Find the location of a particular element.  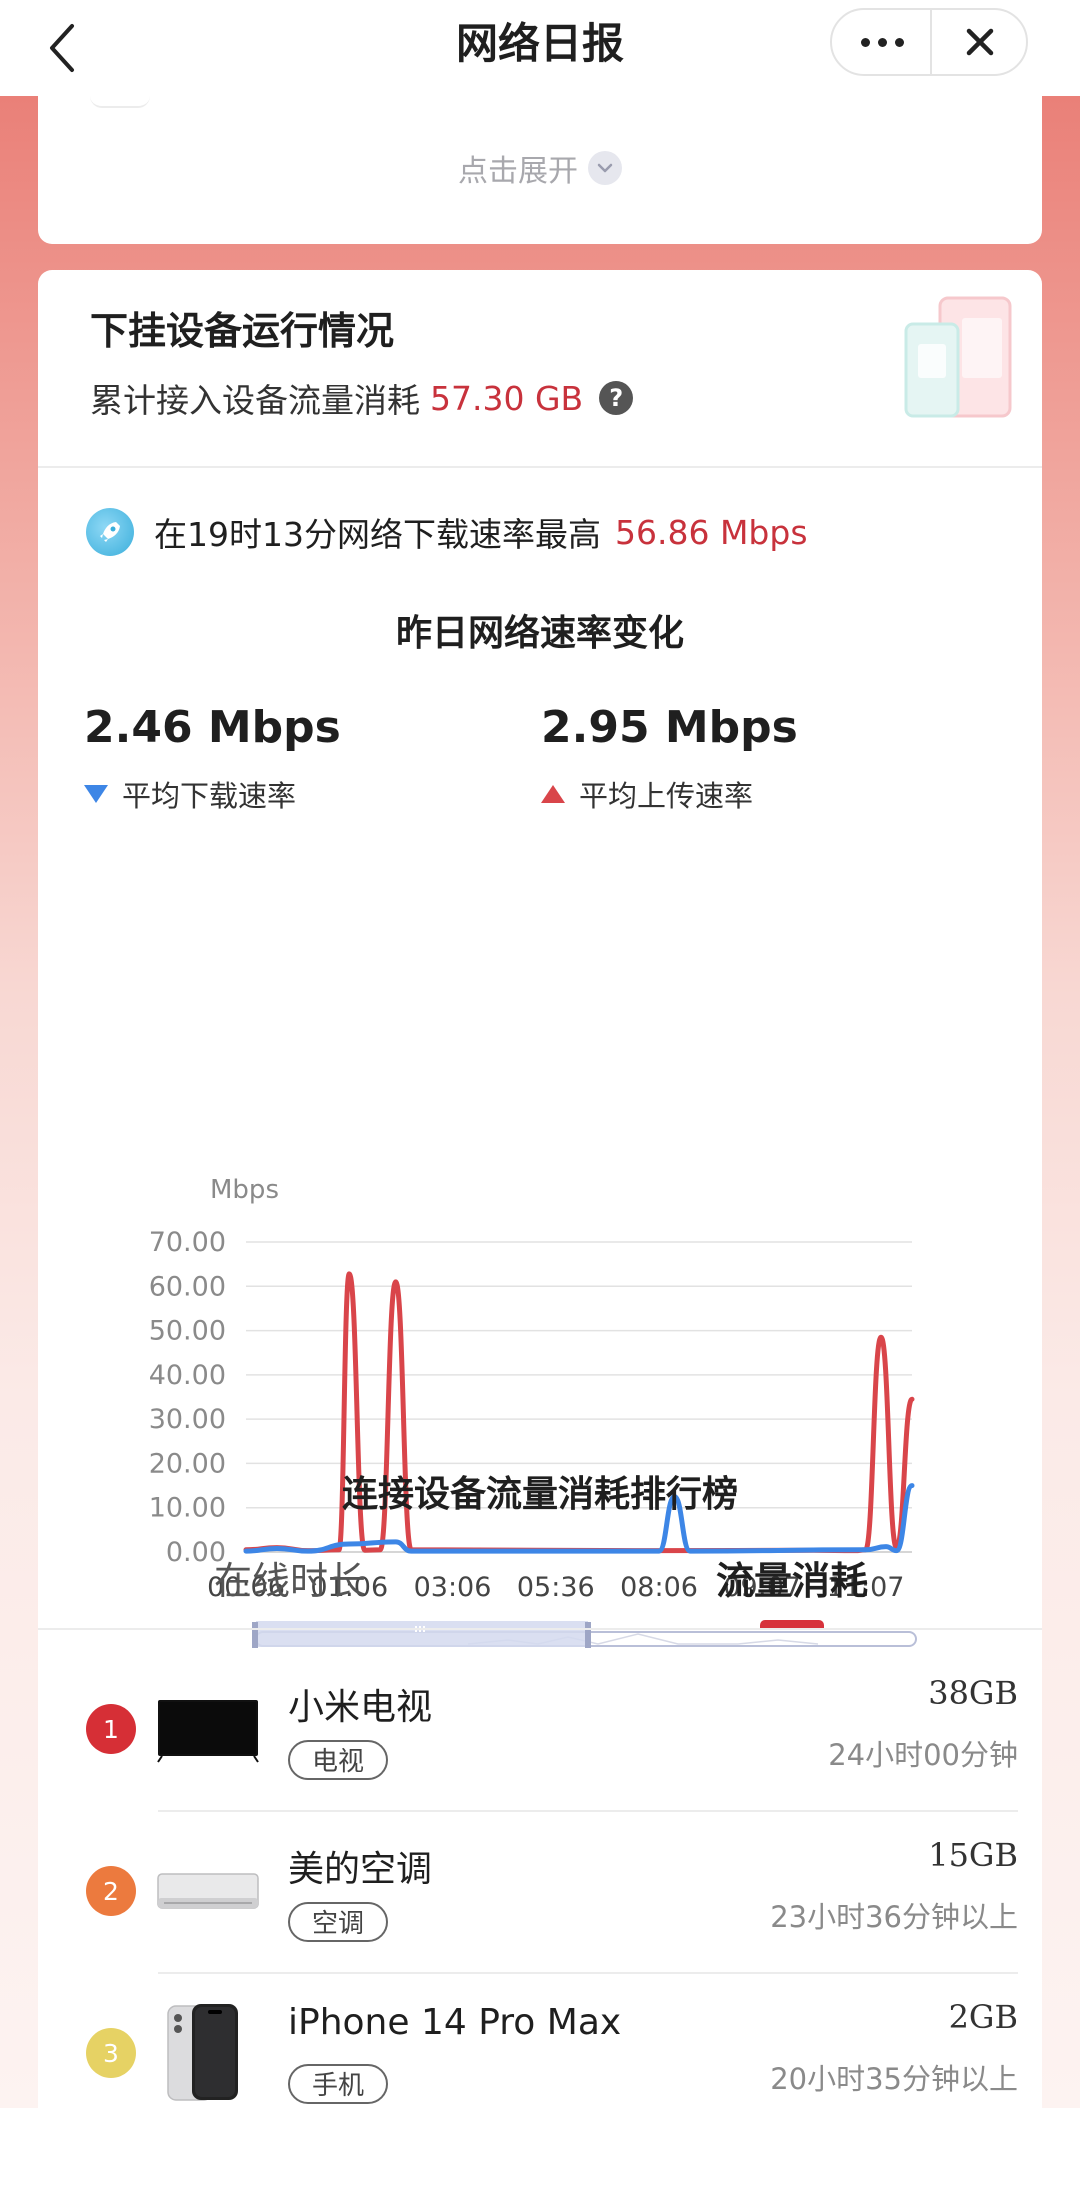

online-duration: 24小时00分钟 is located at coordinates (923, 1755).